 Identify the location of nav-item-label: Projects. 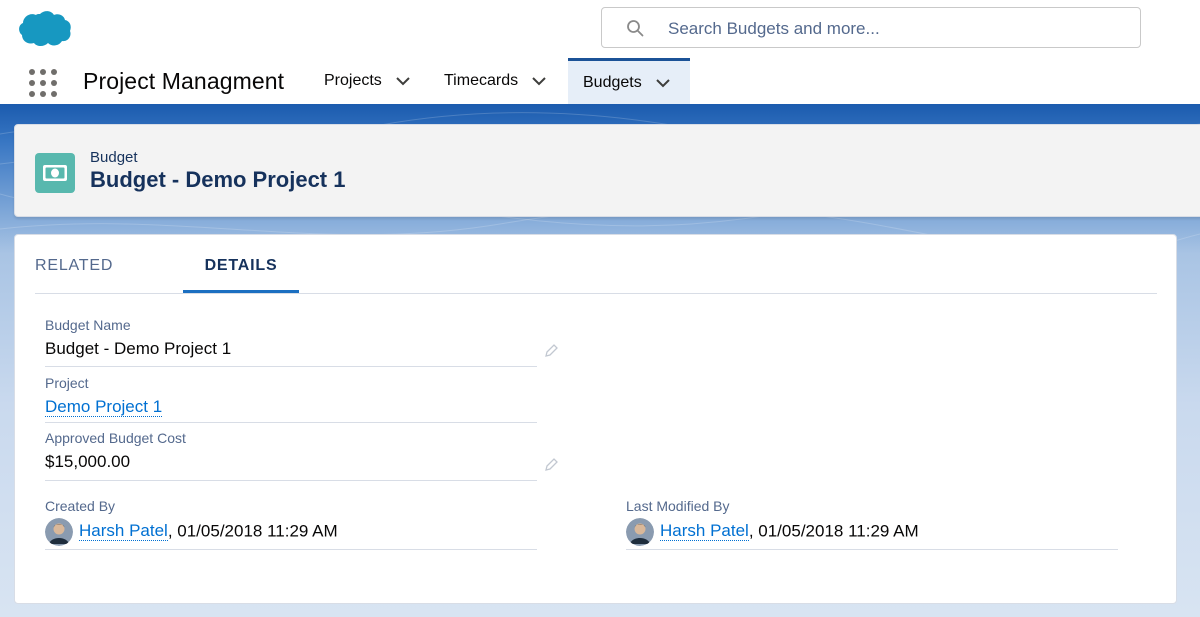
(353, 80).